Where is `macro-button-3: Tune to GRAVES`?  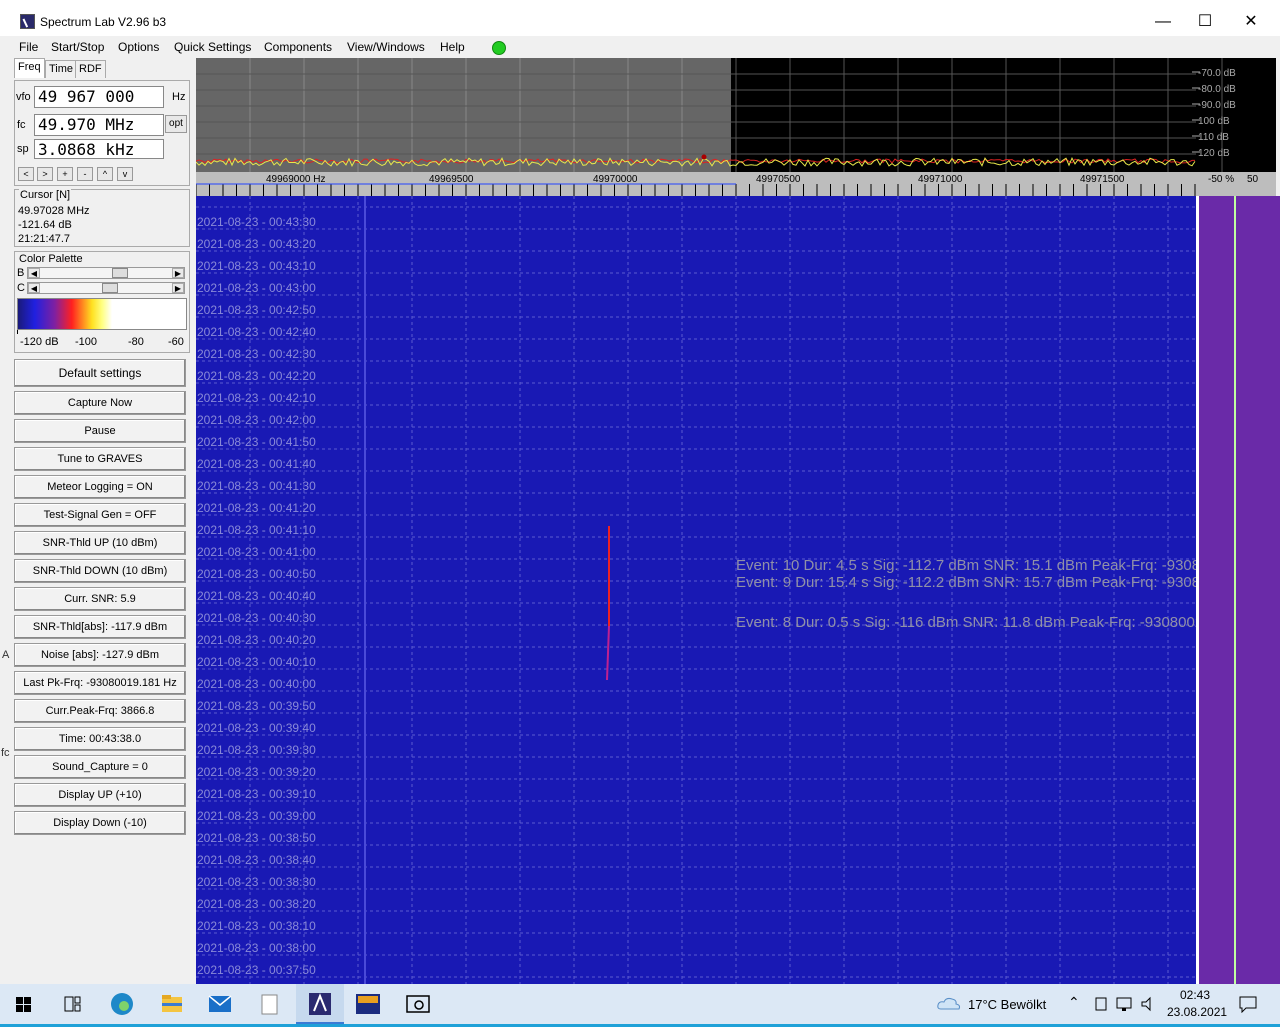 macro-button-3: Tune to GRAVES is located at coordinates (100, 459).